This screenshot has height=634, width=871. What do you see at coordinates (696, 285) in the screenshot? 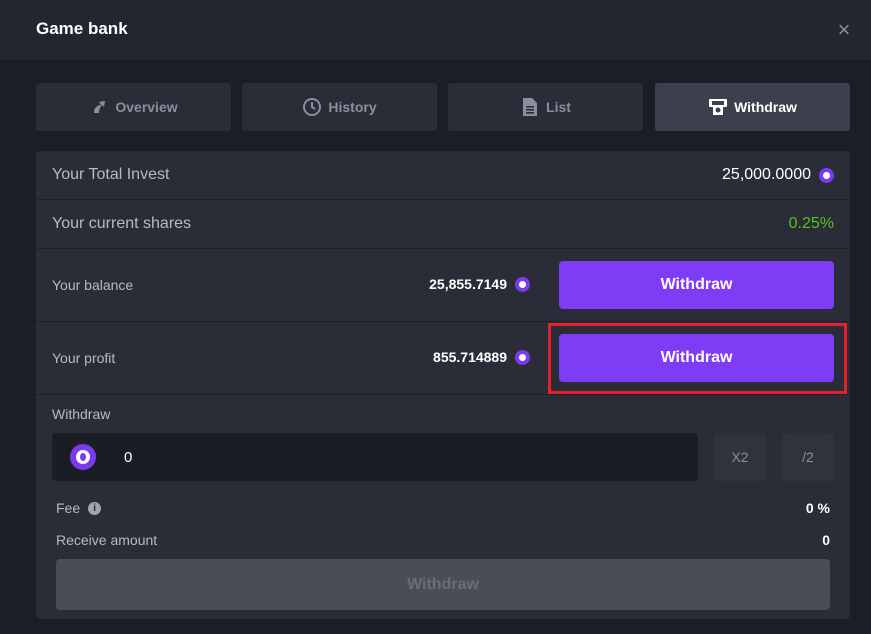
I see `withdraw-balance-button: Withdraw` at bounding box center [696, 285].